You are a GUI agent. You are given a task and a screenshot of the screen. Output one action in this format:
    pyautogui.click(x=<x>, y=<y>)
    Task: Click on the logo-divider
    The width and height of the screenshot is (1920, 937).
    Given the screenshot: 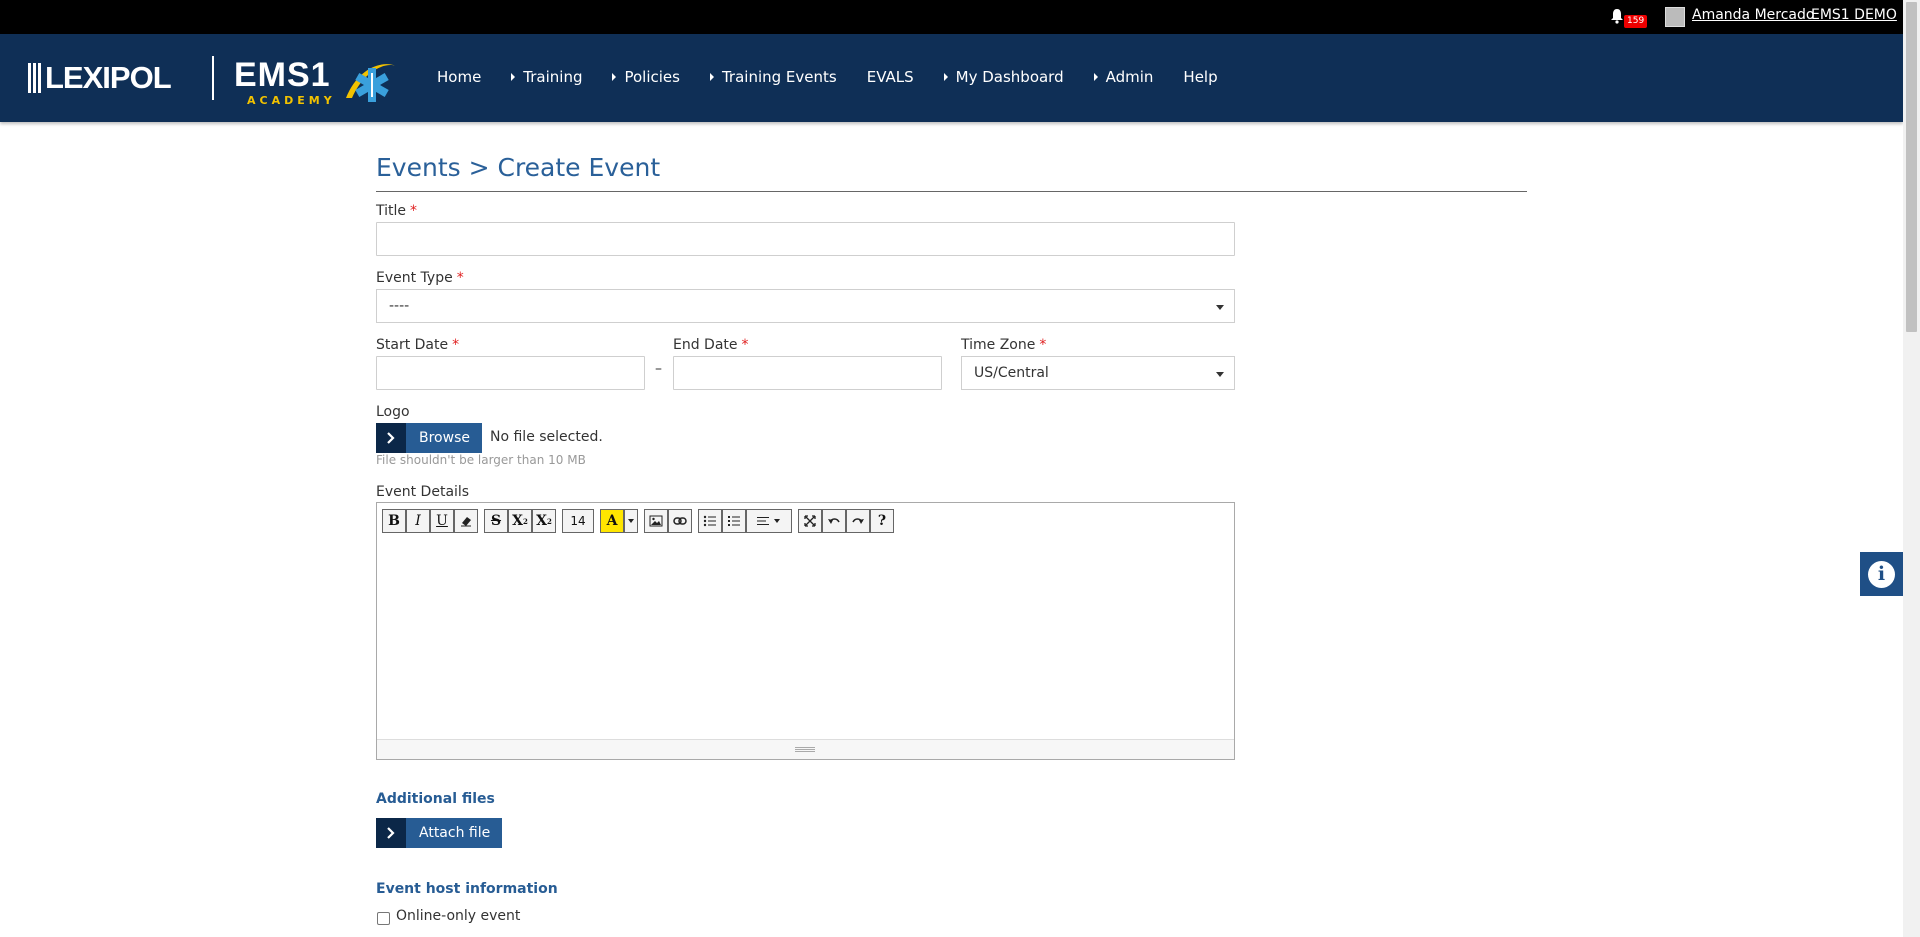 What is the action you would take?
    pyautogui.click(x=213, y=78)
    